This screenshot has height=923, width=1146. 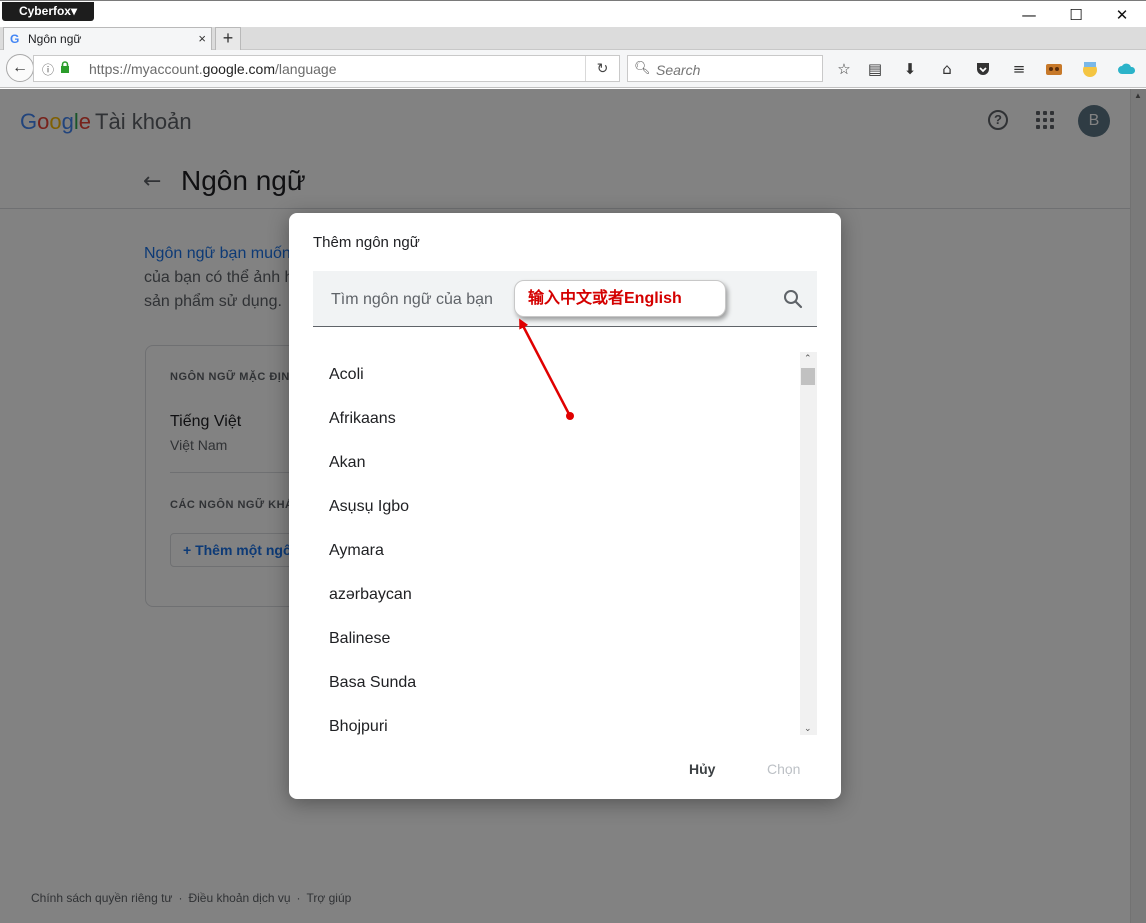 I want to click on search-icon, so click(x=793, y=299).